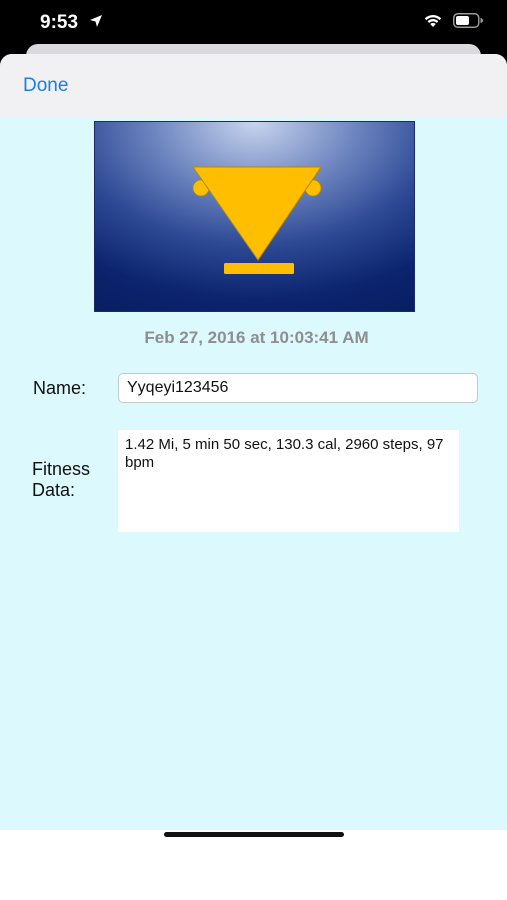 The width and height of the screenshot is (507, 900). Describe the element at coordinates (54, 490) in the screenshot. I see `fitness-label-line-2: Data:` at that location.